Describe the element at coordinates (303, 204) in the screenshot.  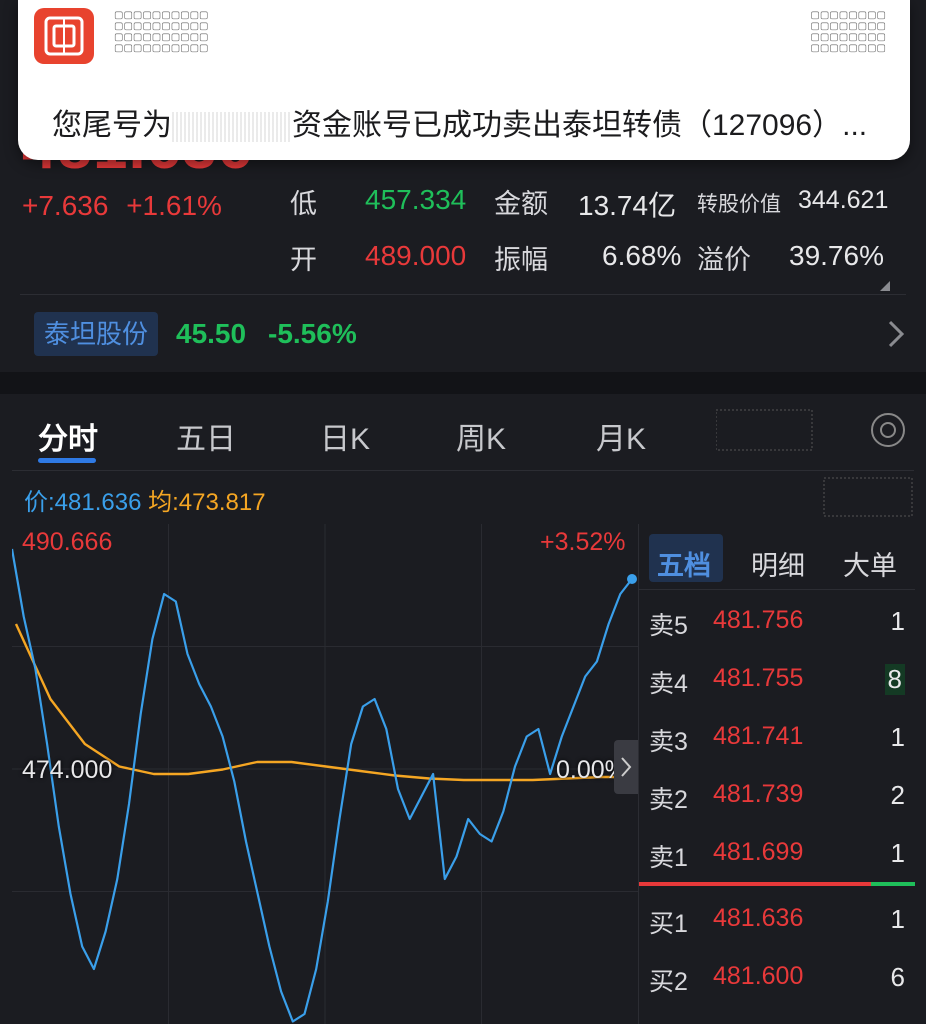
I see `low-label: 低` at that location.